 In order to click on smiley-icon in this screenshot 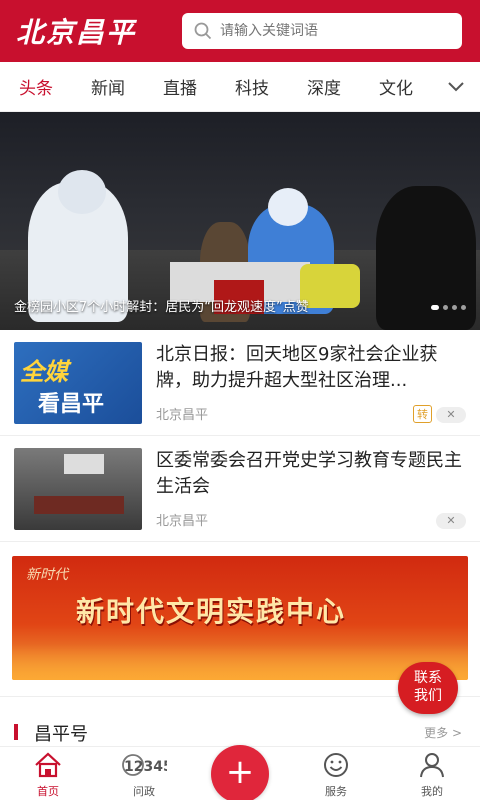, I will do `click(336, 765)`.